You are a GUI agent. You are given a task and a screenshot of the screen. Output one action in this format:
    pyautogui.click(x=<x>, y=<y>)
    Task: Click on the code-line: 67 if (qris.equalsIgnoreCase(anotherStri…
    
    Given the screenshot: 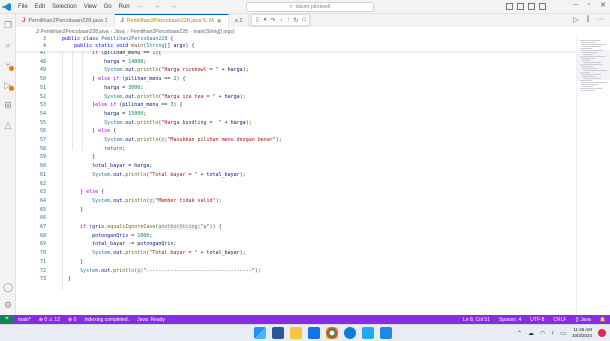 What is the action you would take?
    pyautogui.click(x=296, y=228)
    